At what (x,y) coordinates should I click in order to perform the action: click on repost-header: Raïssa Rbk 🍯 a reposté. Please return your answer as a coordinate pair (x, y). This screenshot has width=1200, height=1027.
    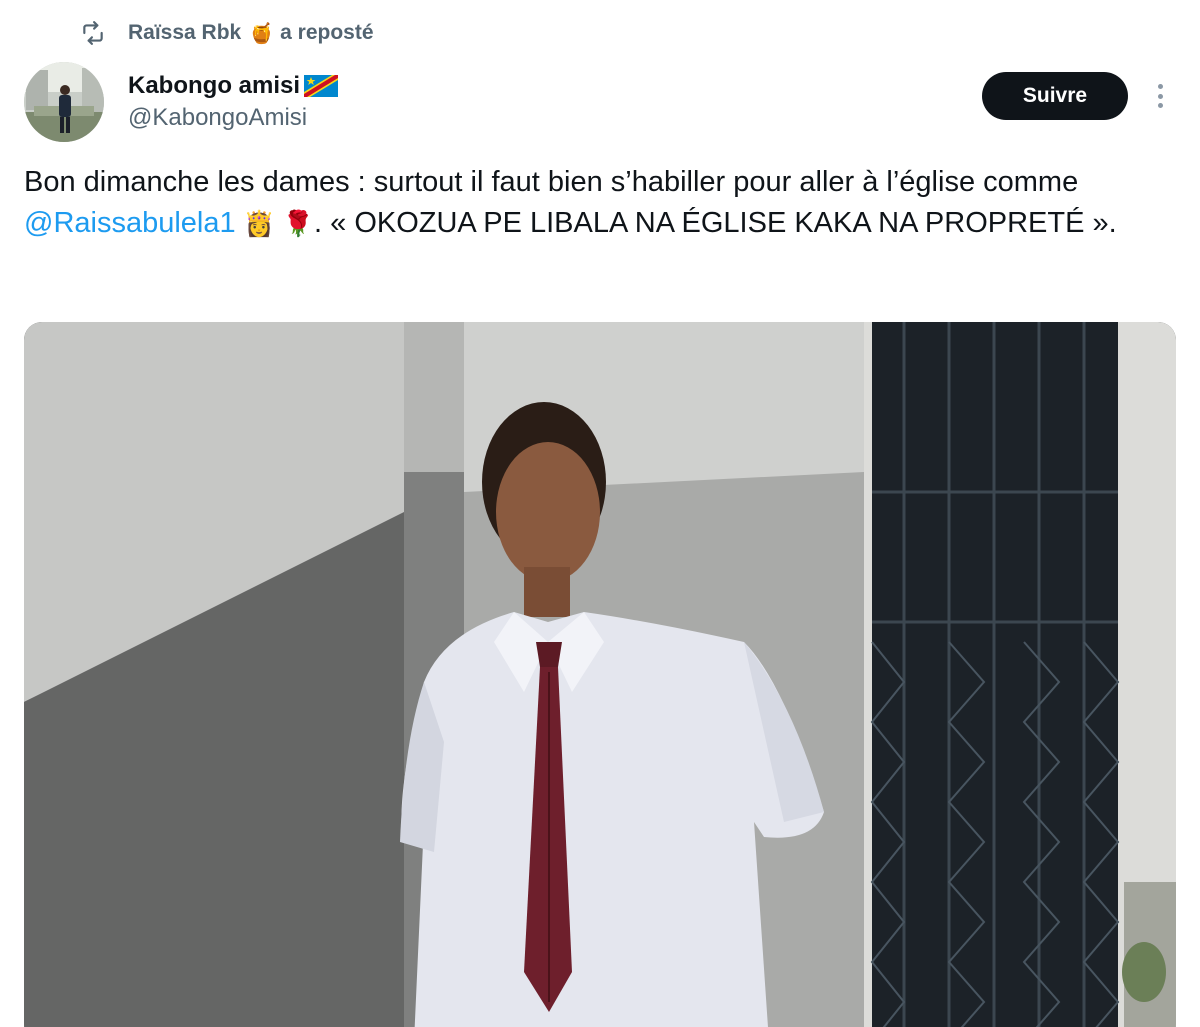
    Looking at the image, I should click on (227, 33).